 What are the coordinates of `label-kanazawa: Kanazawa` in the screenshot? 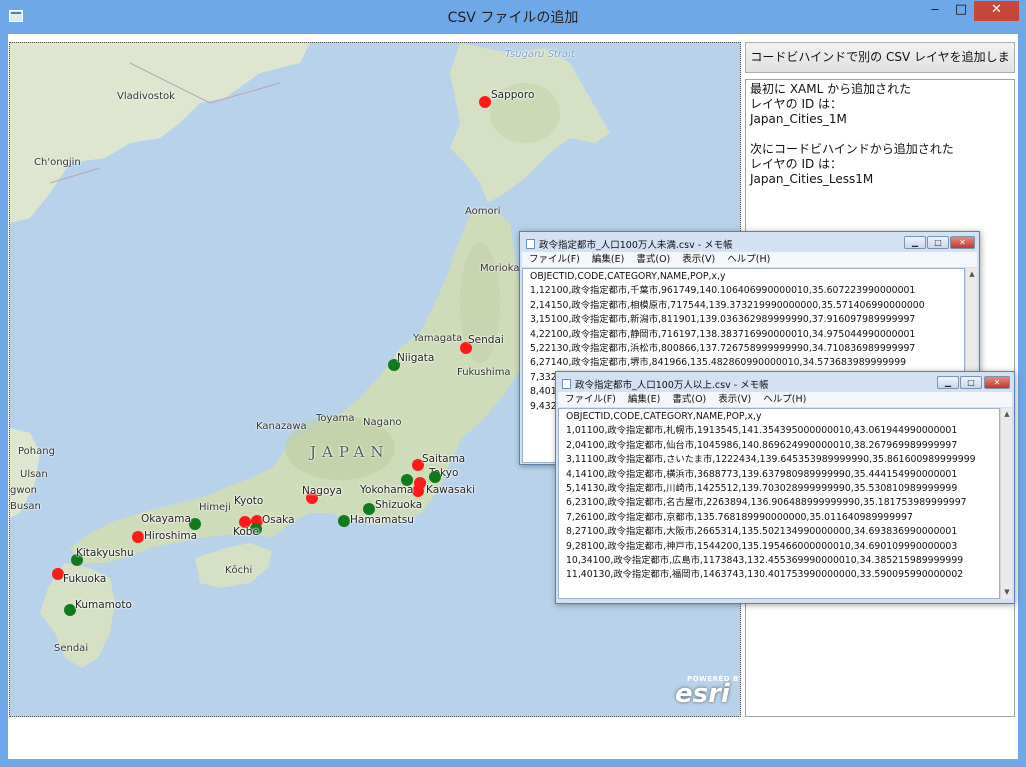 It's located at (281, 426).